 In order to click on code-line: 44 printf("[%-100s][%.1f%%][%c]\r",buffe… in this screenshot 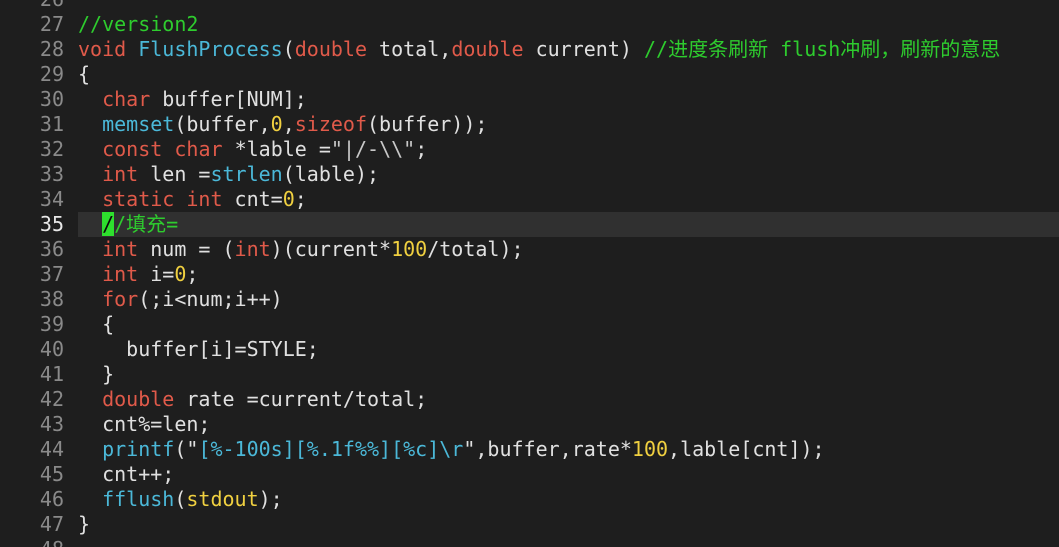, I will do `click(529, 449)`.